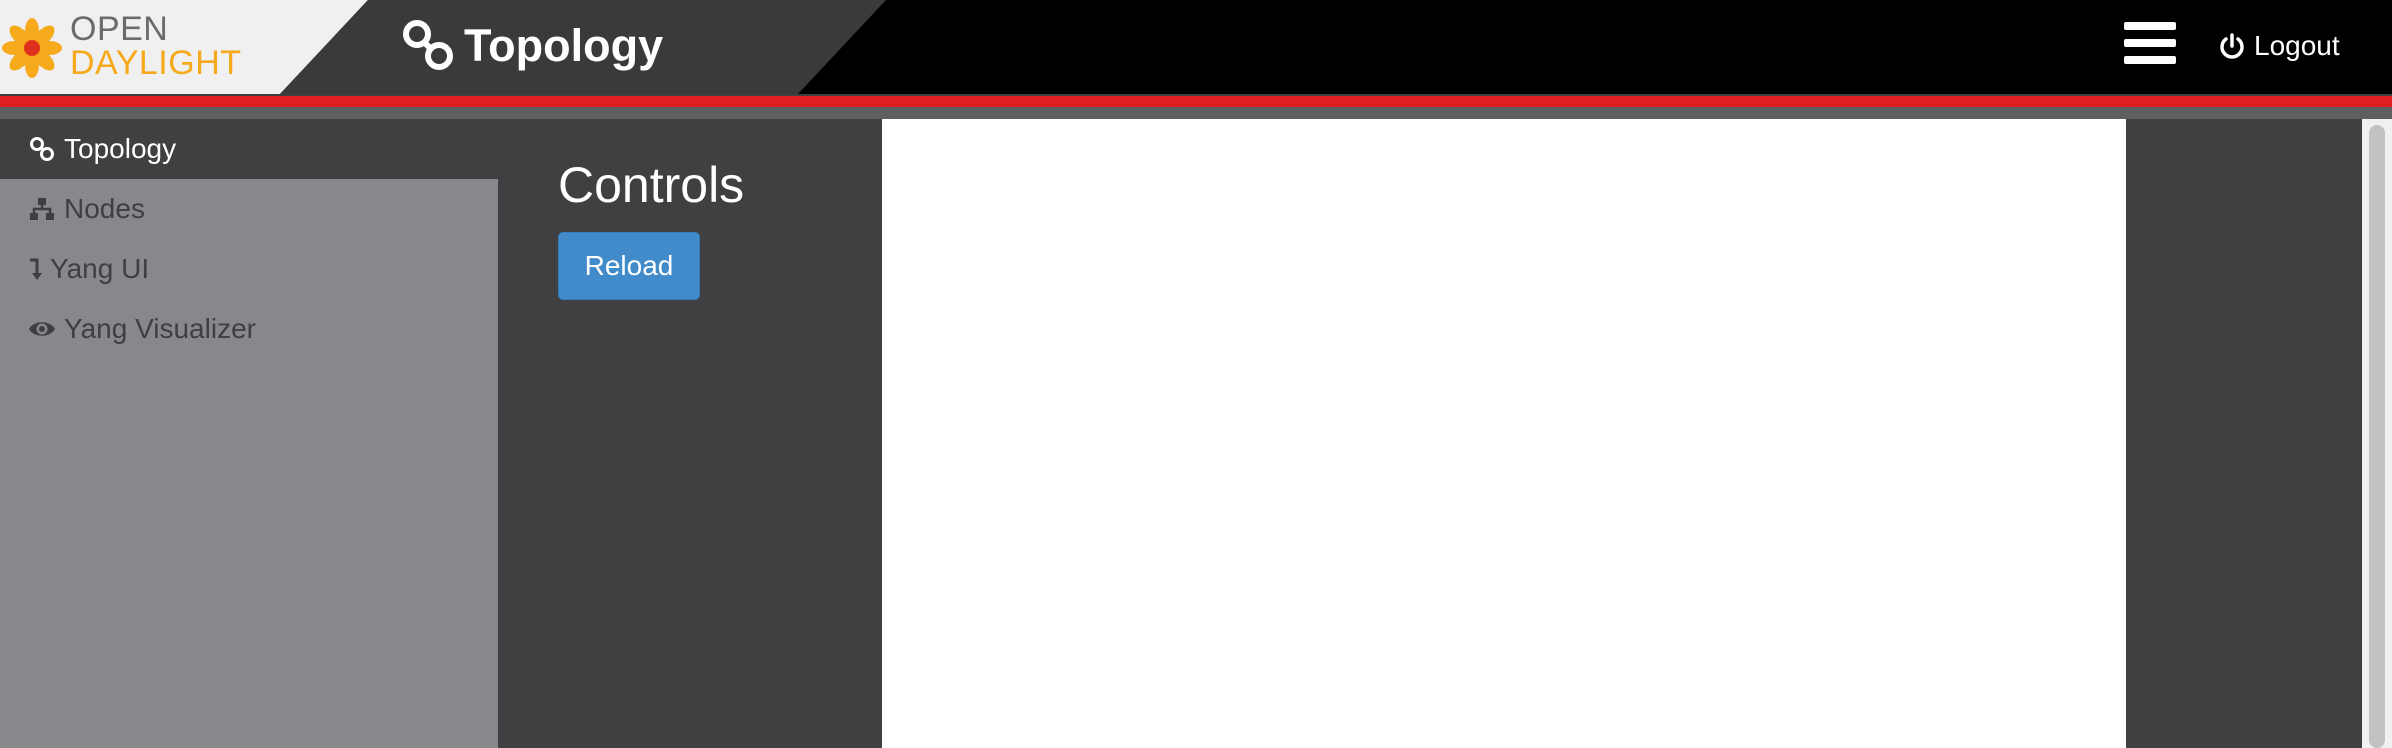 This screenshot has height=748, width=2392. What do you see at coordinates (629, 266) in the screenshot?
I see `reload-button: Reload` at bounding box center [629, 266].